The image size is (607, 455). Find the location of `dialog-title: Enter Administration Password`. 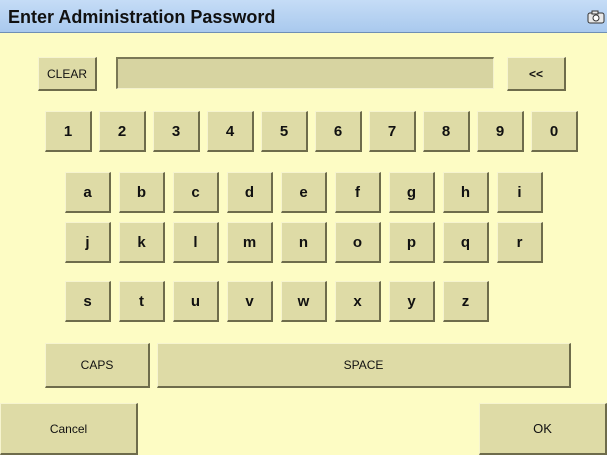

dialog-title: Enter Administration Password is located at coordinates (142, 17).